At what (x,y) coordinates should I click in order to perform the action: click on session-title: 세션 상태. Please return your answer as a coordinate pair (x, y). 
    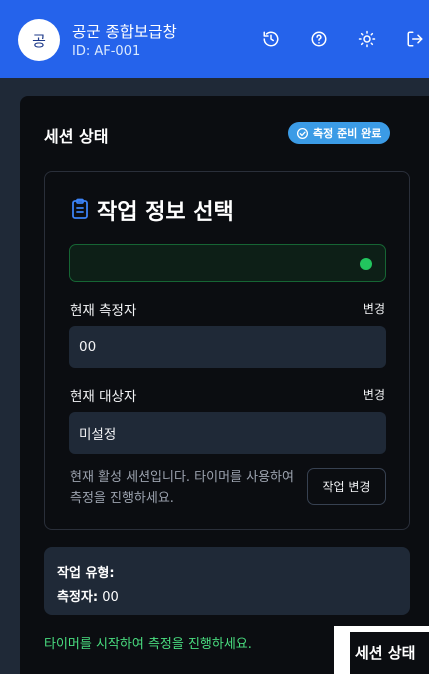
    Looking at the image, I should click on (76, 136).